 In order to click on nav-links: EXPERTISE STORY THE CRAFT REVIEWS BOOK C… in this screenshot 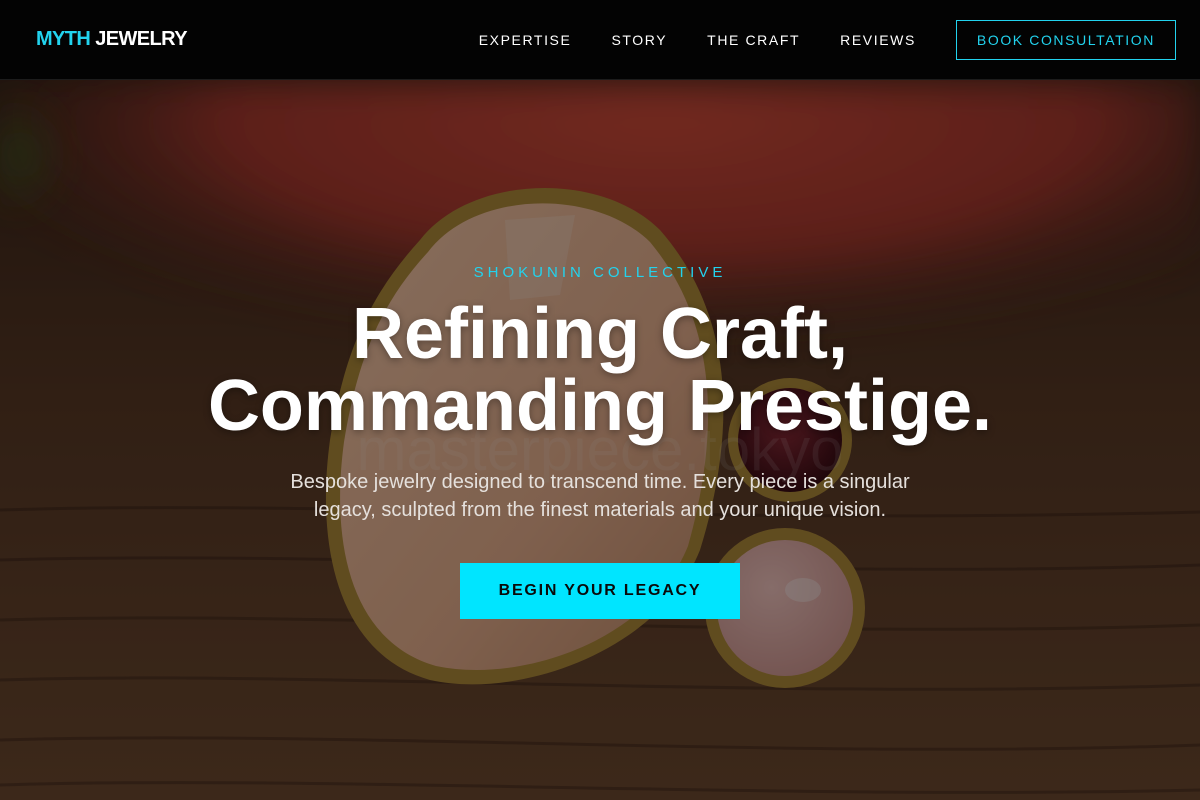, I will do `click(827, 39)`.